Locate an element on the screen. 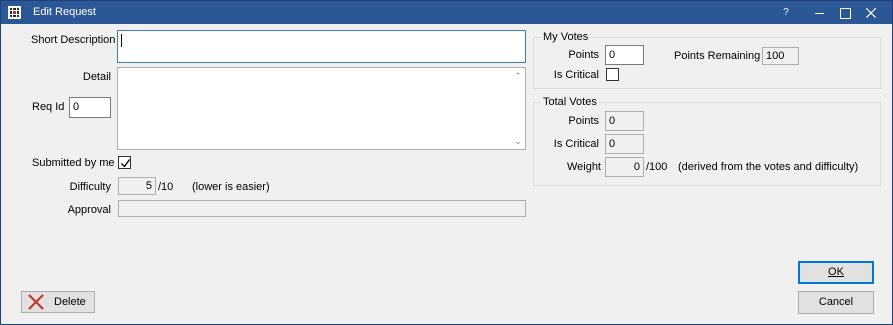  weight-suffix: /100 is located at coordinates (657, 167).